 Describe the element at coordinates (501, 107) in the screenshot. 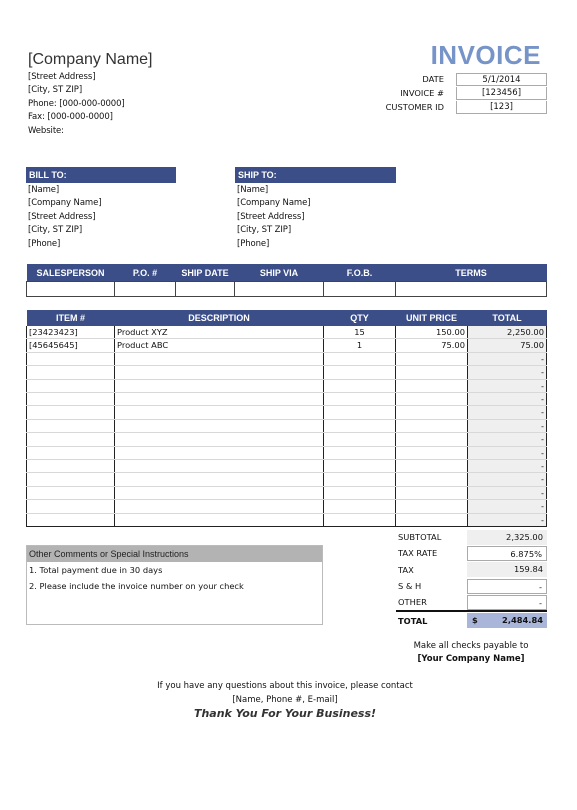

I see `customer-id-field: [123]` at that location.